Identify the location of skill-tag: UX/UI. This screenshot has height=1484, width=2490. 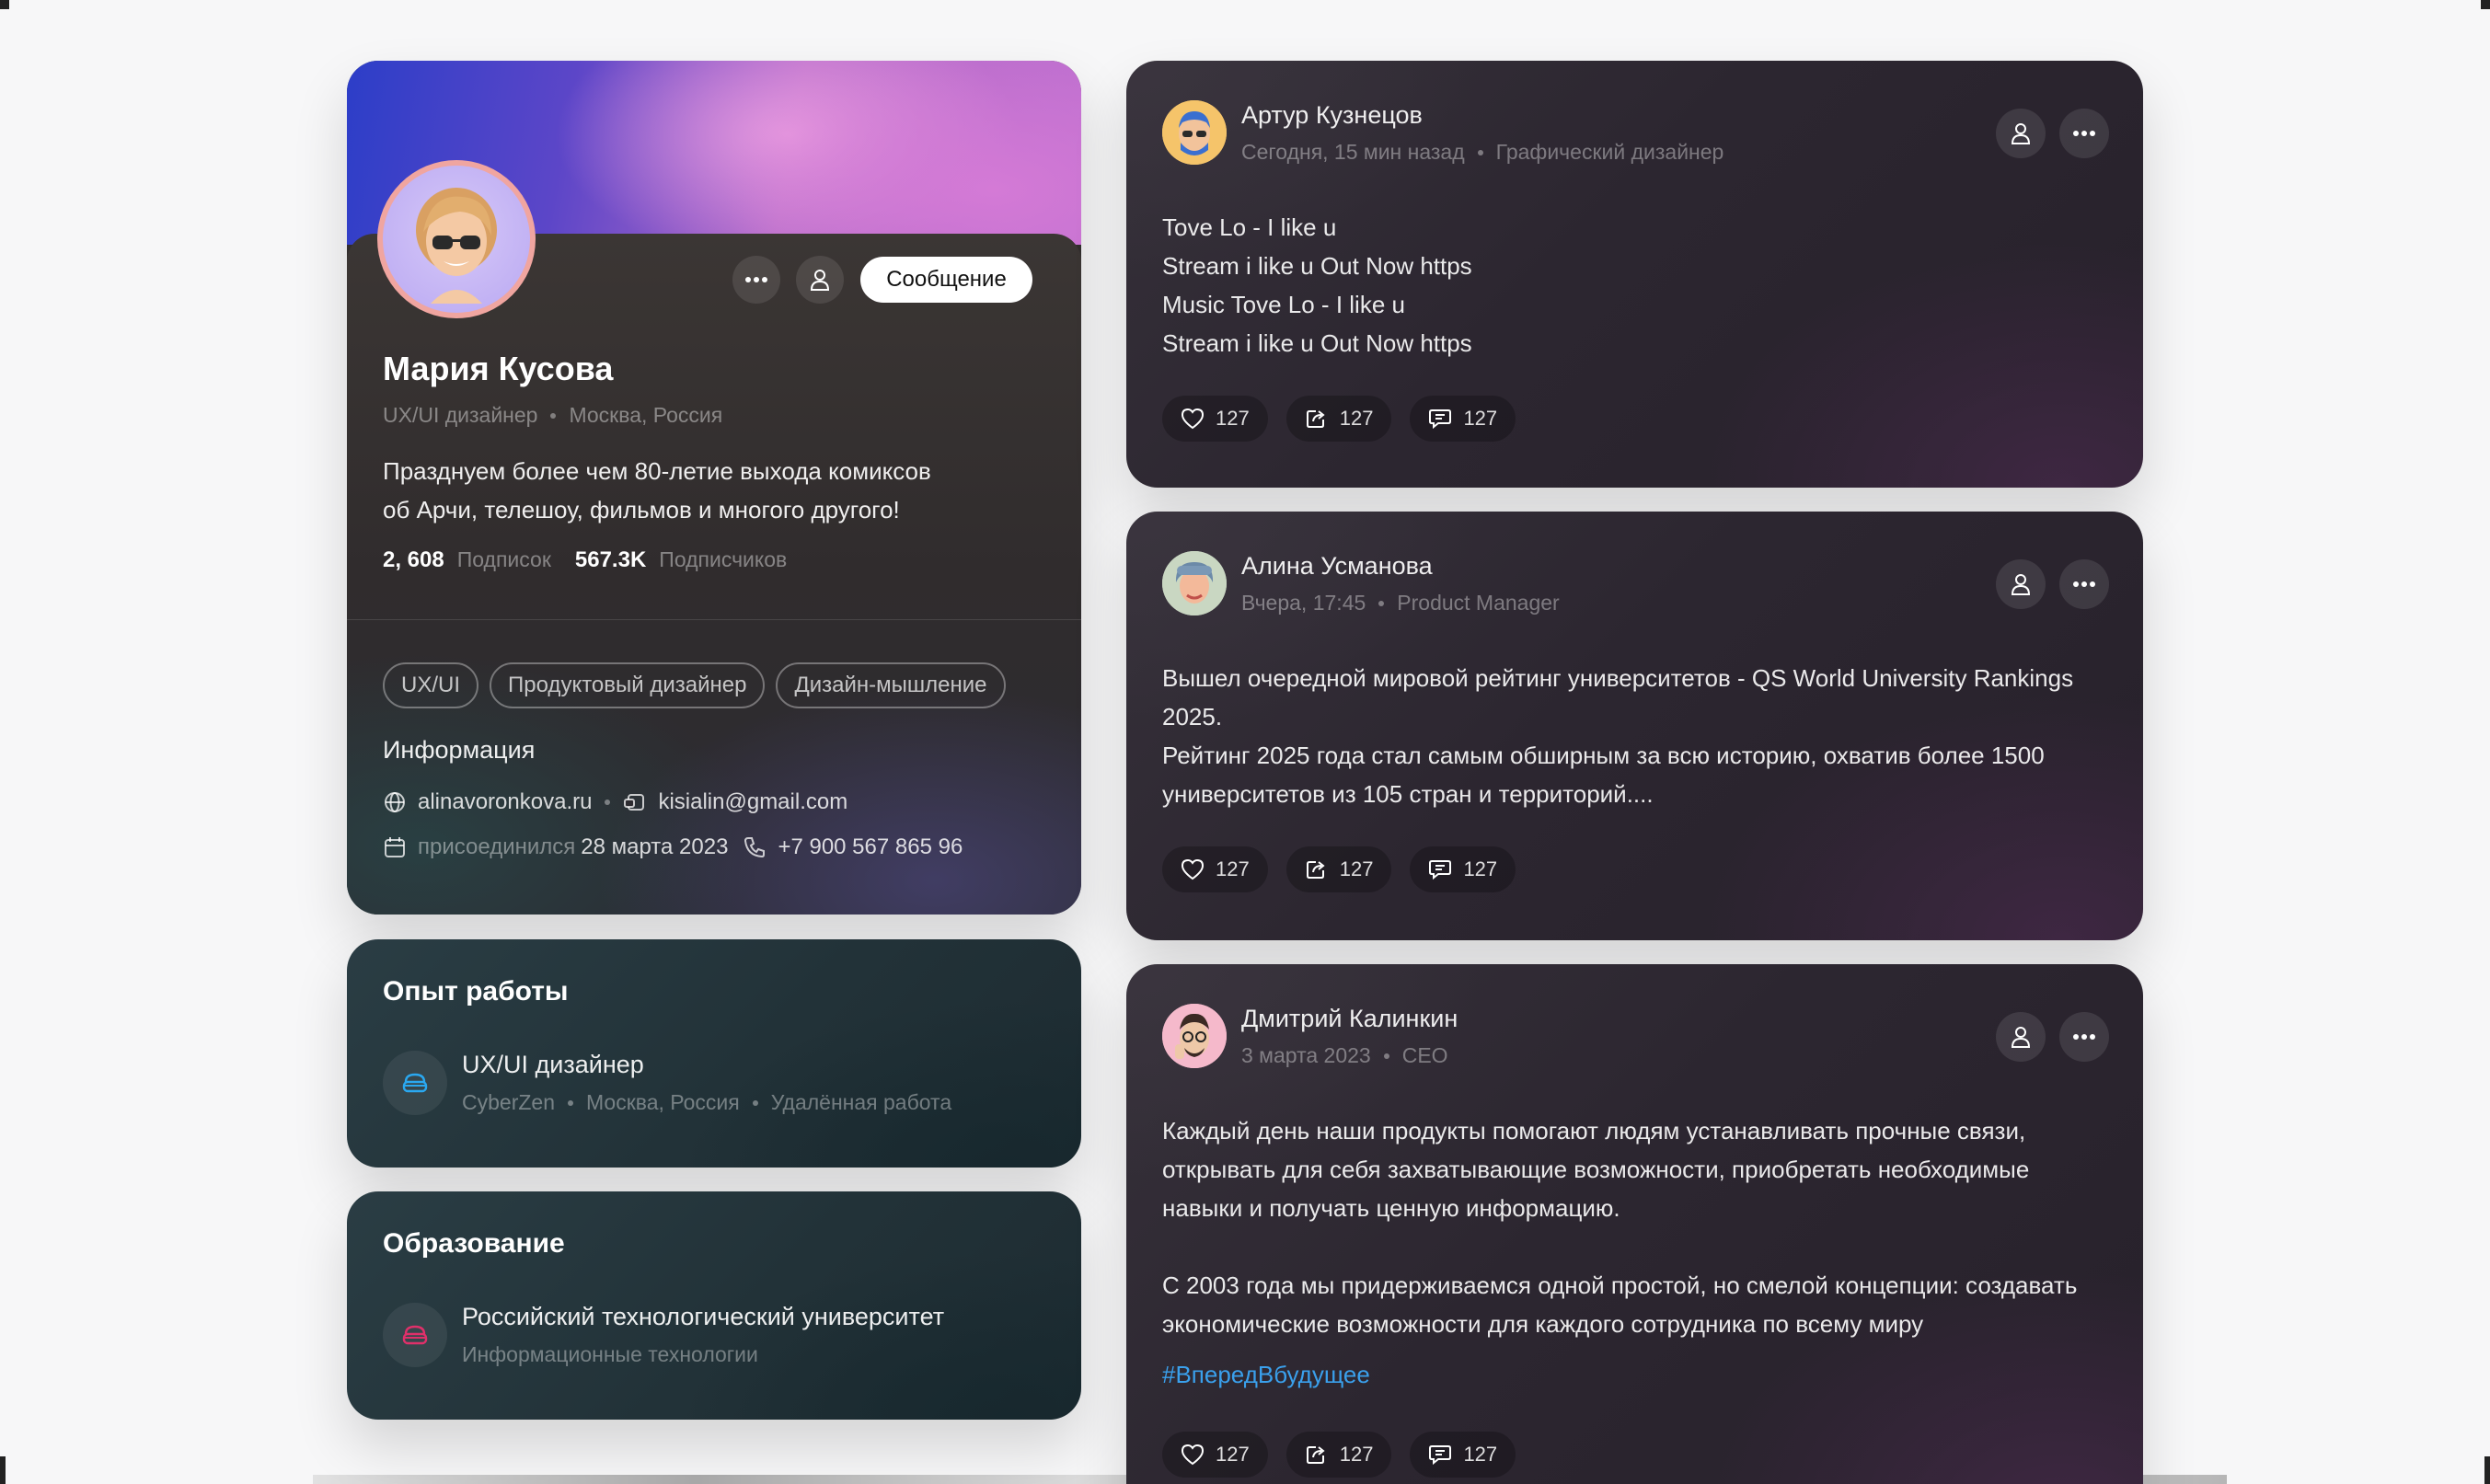
(431, 685).